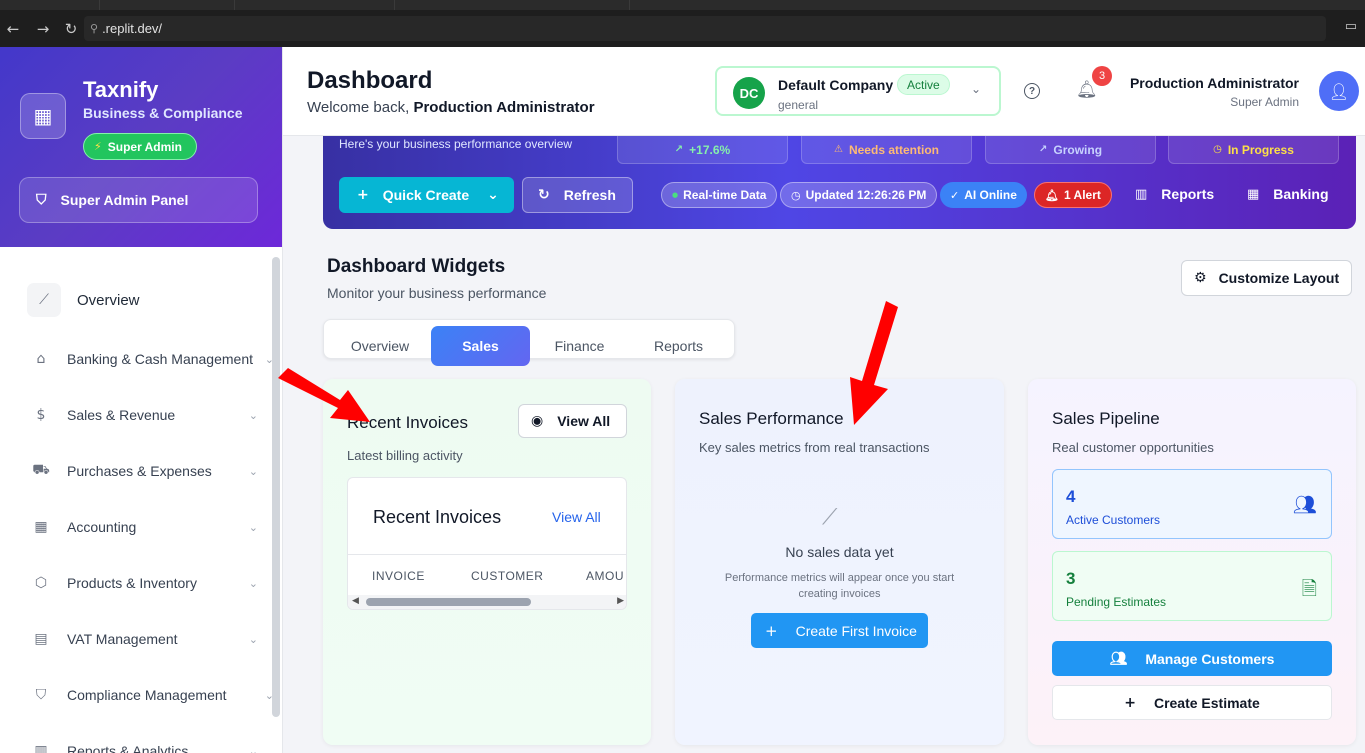 The width and height of the screenshot is (1365, 753). What do you see at coordinates (1260, 149) in the screenshot?
I see `stat-label: In Progress` at bounding box center [1260, 149].